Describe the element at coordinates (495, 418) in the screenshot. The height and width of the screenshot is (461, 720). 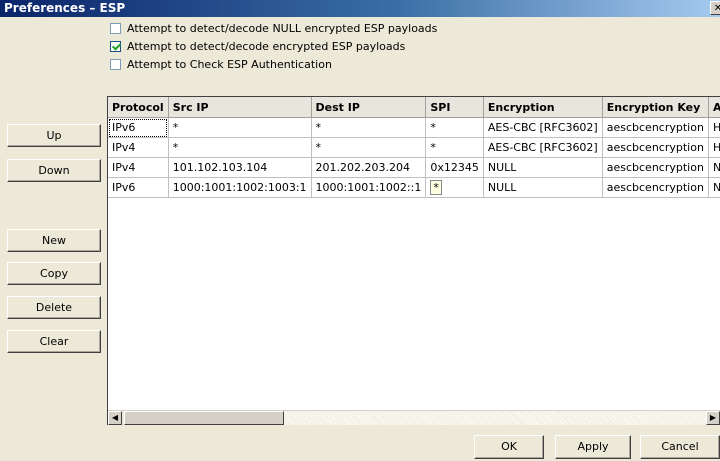
I see `scrollbar-track` at that location.